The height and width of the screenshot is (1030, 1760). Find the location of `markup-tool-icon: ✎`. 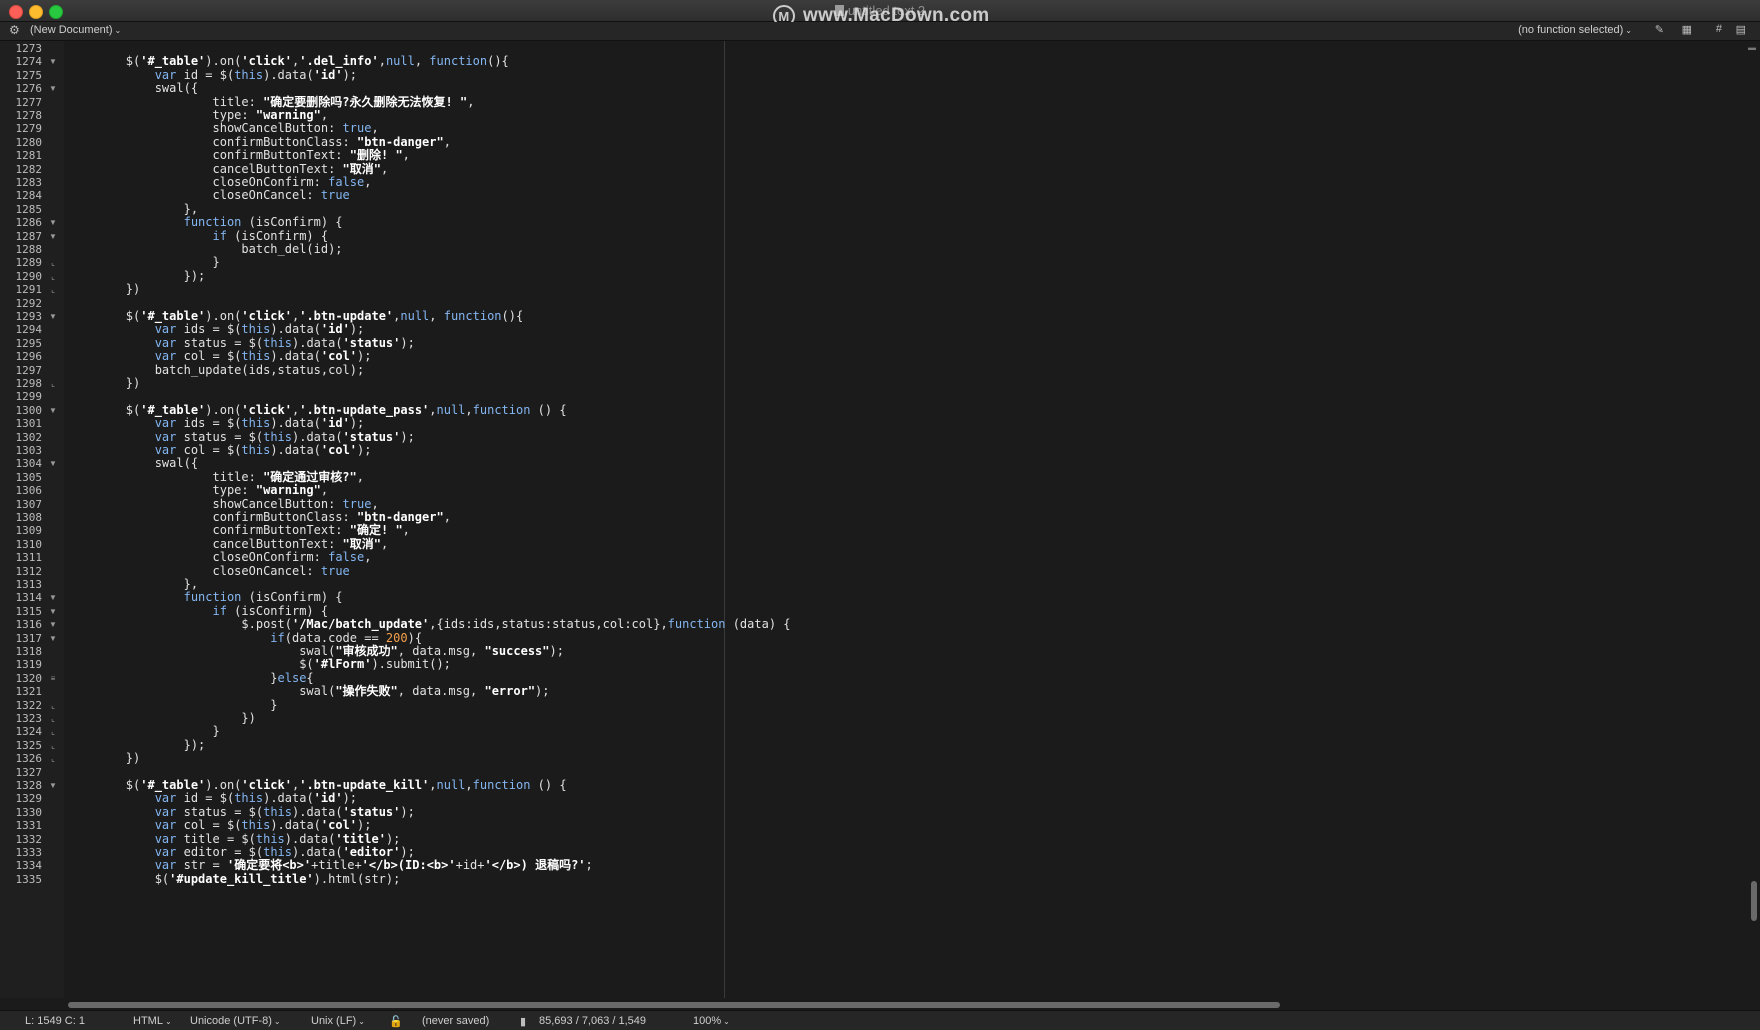

markup-tool-icon: ✎ is located at coordinates (1659, 29).